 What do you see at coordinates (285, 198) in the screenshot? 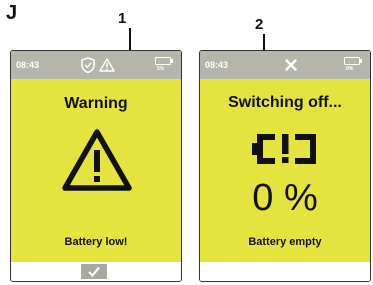
I see `battery-level-value: 0 %` at bounding box center [285, 198].